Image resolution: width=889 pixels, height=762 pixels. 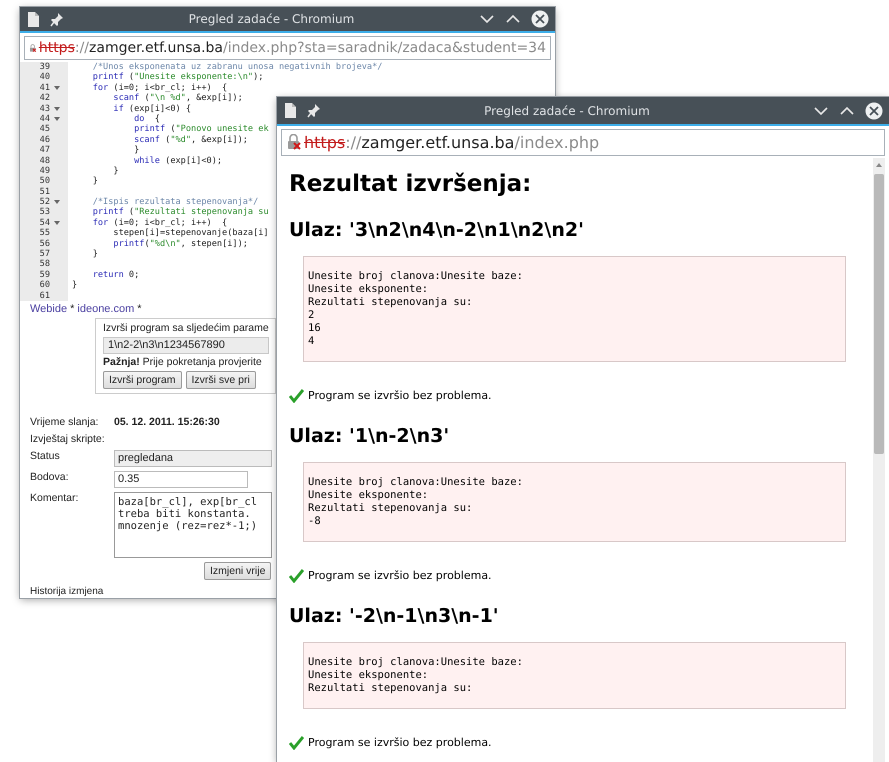 What do you see at coordinates (180, 212) in the screenshot?
I see `code-line: printf ("Rezultati stepenovanja su` at bounding box center [180, 212].